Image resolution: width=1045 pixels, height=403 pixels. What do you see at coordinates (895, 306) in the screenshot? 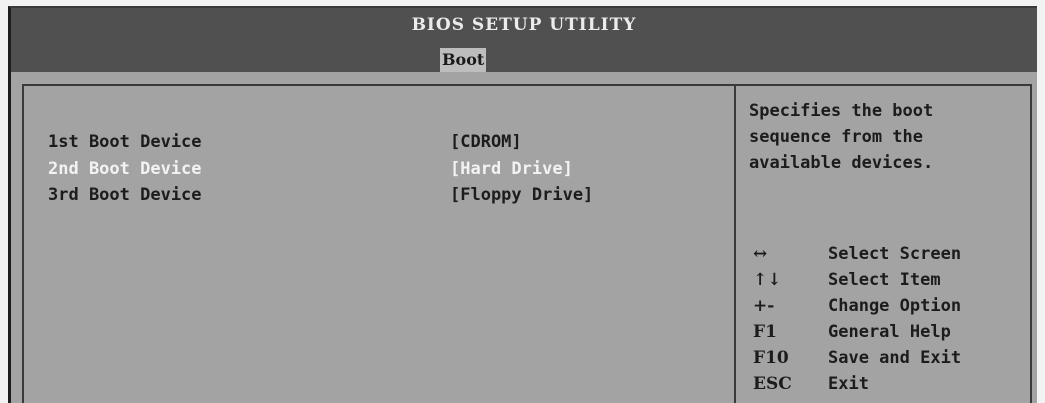
I see `key-action: Change Option` at bounding box center [895, 306].